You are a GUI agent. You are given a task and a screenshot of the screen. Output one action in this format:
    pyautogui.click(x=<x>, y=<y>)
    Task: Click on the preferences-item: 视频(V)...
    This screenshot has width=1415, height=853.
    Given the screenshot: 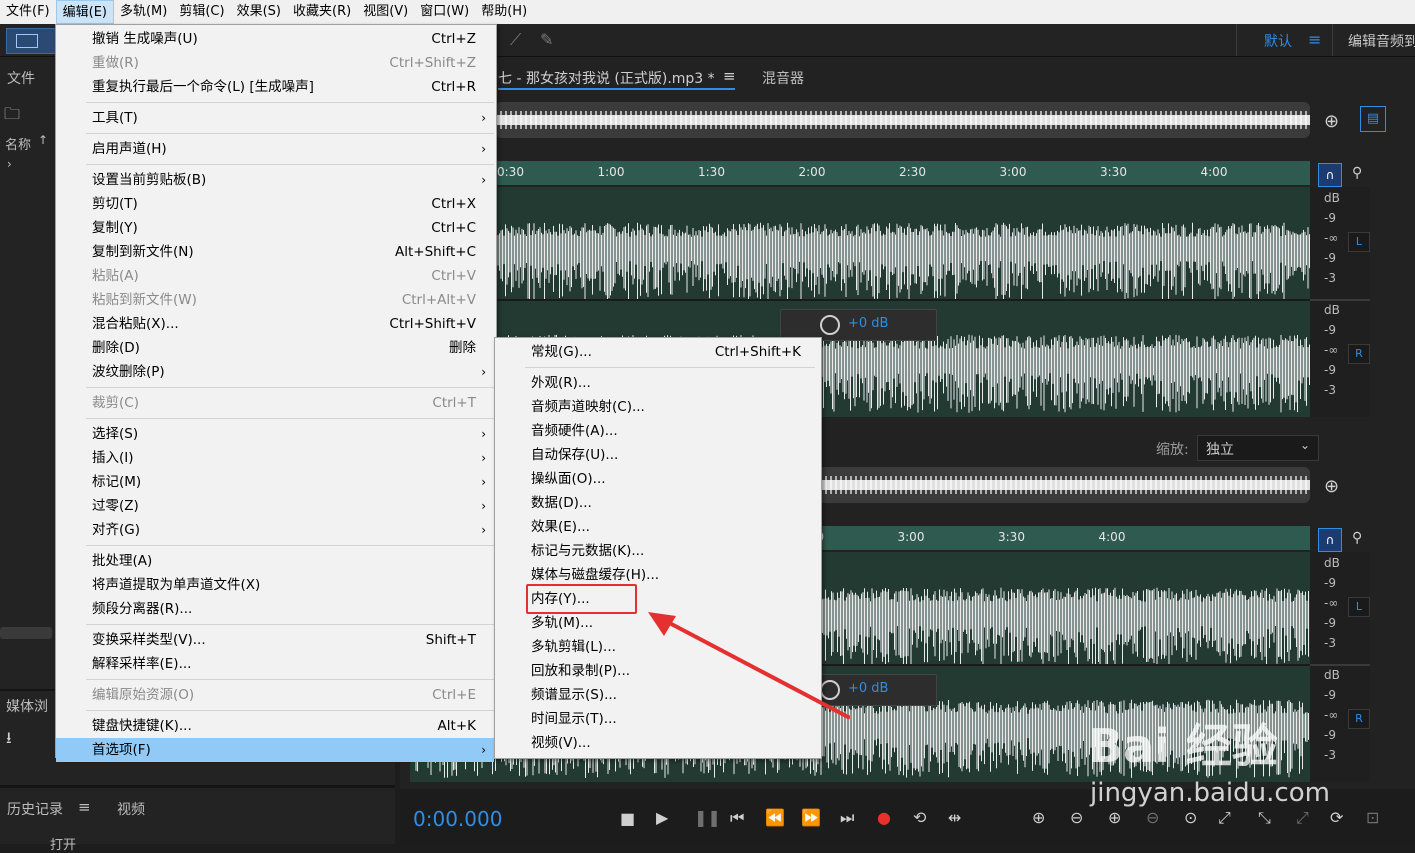 What is the action you would take?
    pyautogui.click(x=657, y=743)
    